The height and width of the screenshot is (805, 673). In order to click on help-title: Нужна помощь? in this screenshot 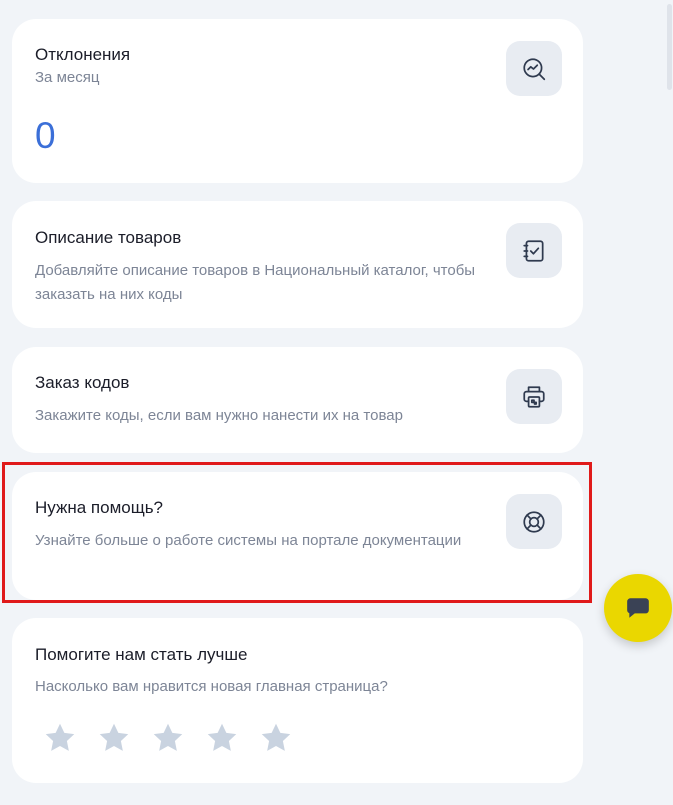, I will do `click(99, 507)`.